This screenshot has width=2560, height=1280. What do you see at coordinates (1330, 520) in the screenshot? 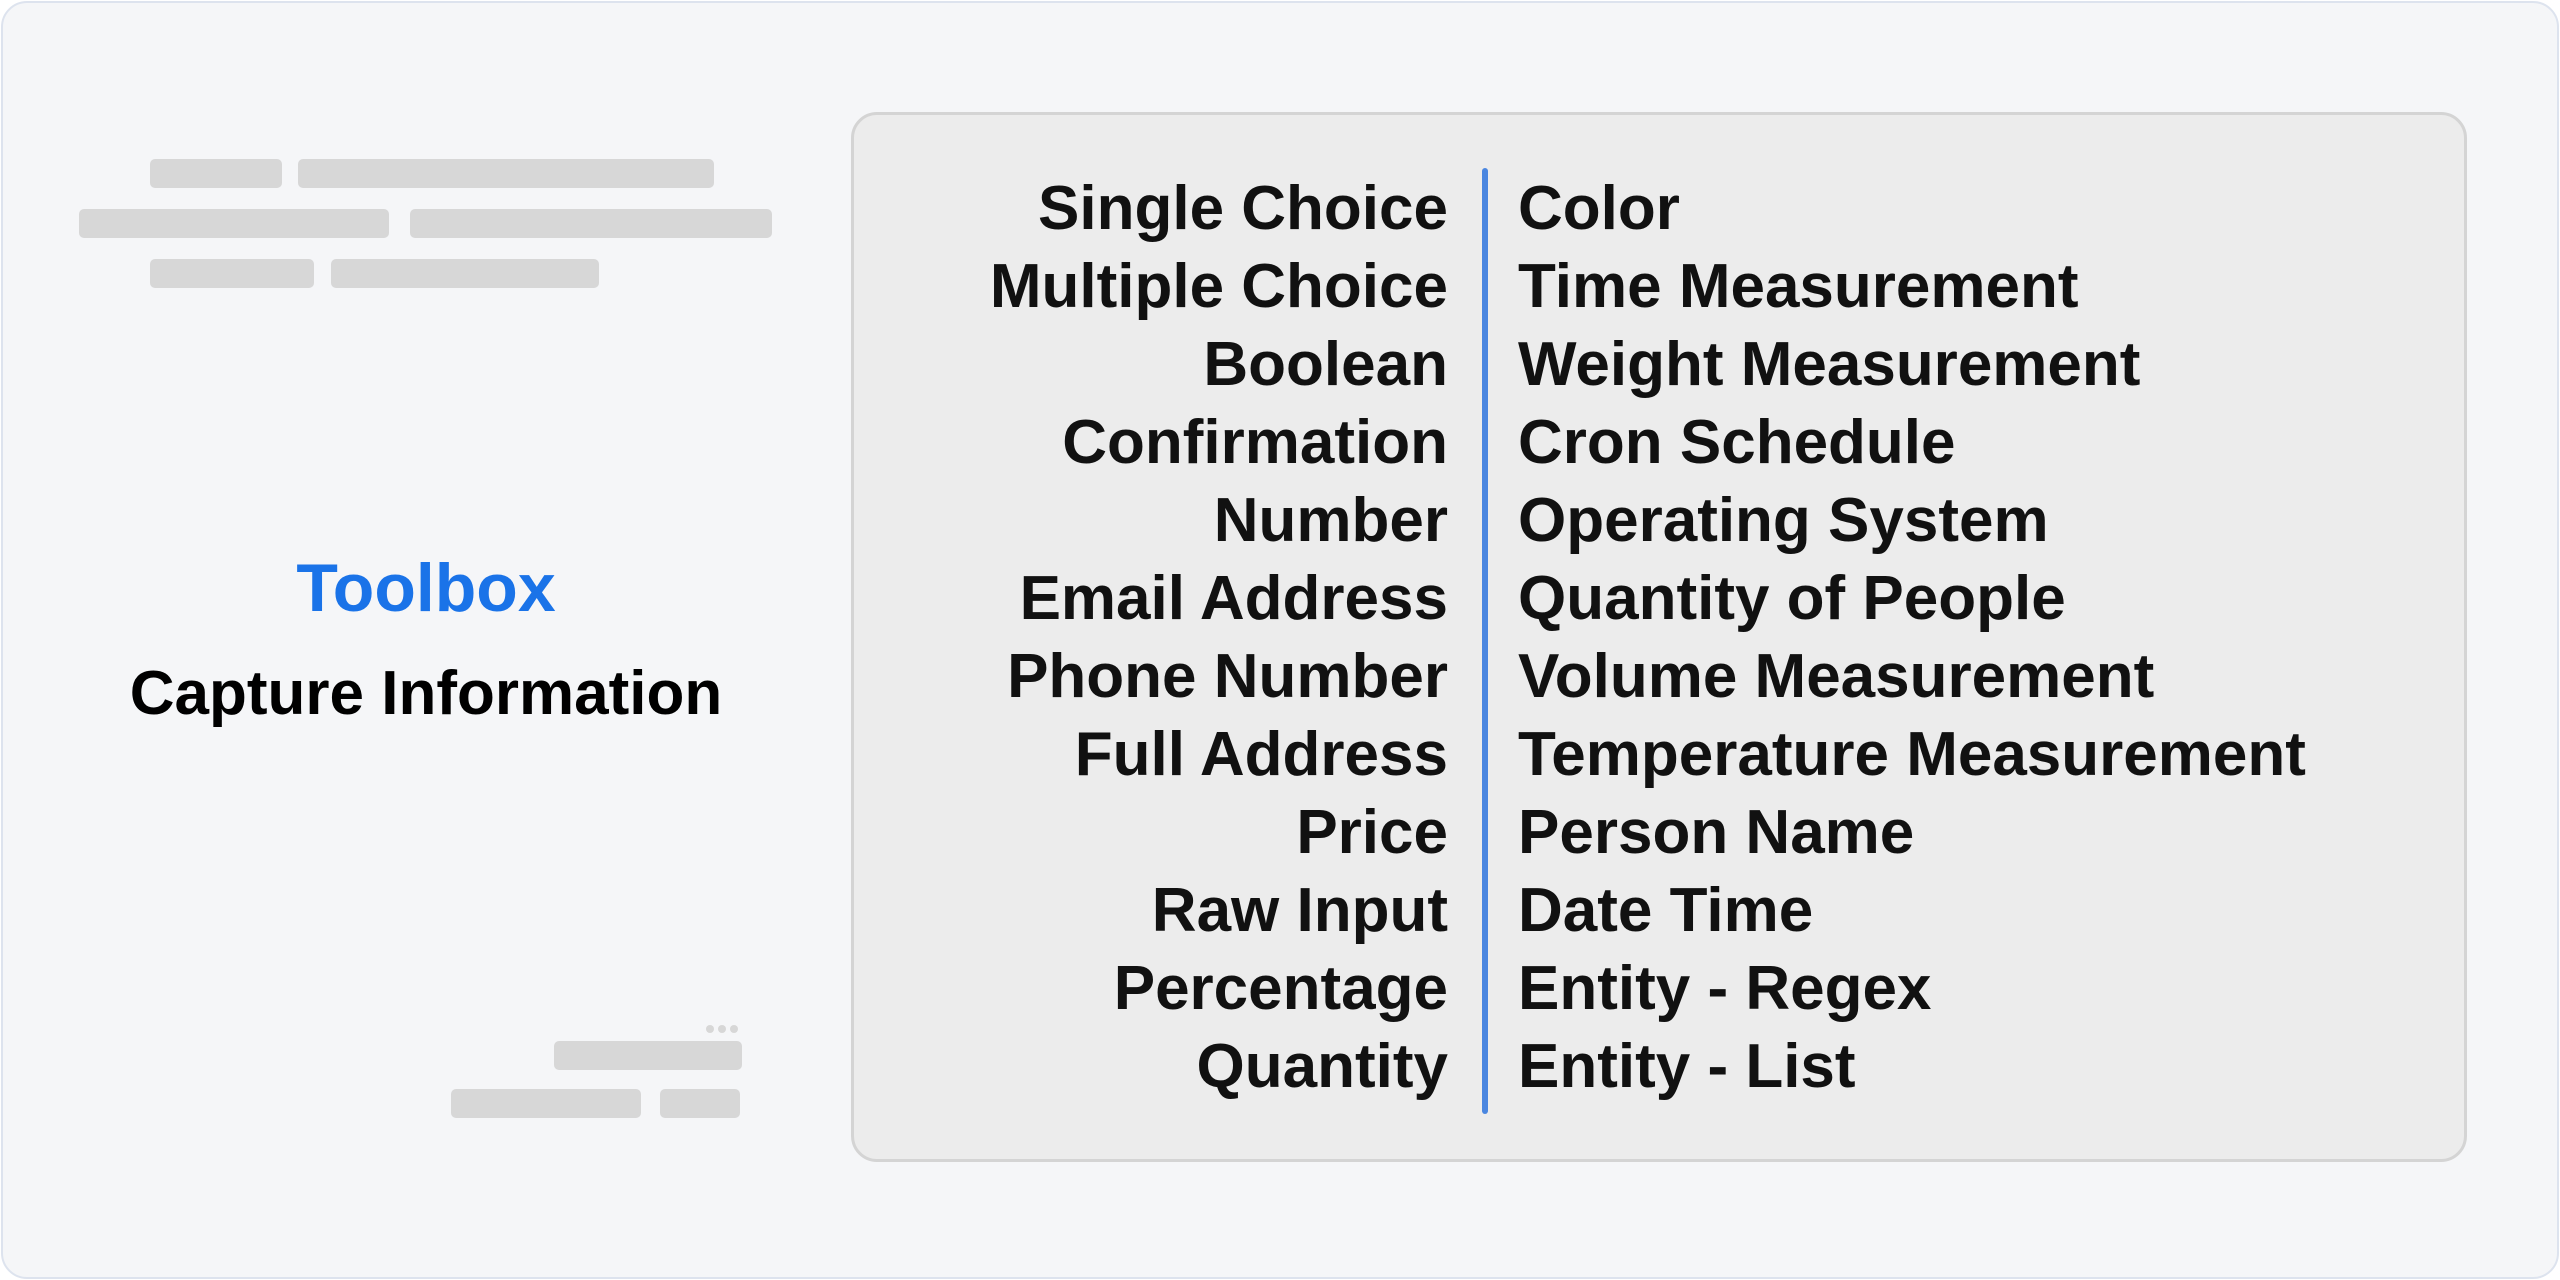
I see `capture-type-item: Number` at bounding box center [1330, 520].